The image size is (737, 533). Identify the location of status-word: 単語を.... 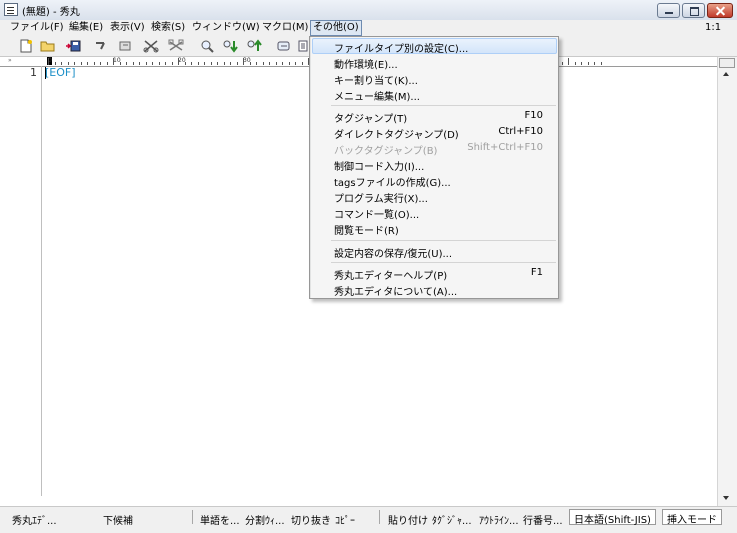
(220, 519).